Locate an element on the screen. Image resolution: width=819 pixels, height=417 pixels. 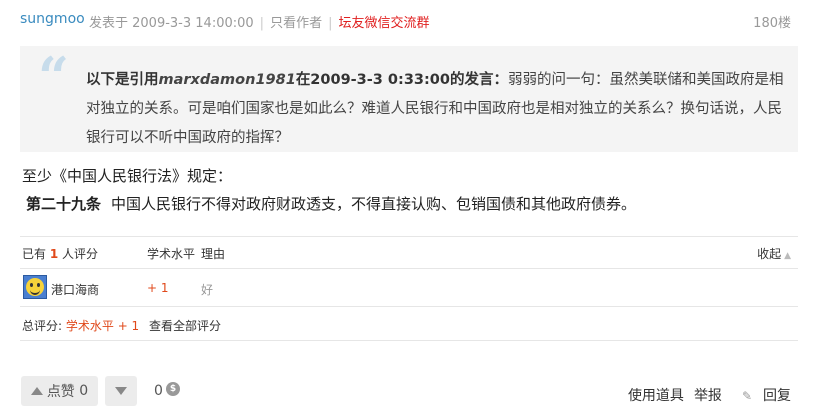
footer-actions: 使用道具 举报 ✎ 回复 is located at coordinates (704, 395).